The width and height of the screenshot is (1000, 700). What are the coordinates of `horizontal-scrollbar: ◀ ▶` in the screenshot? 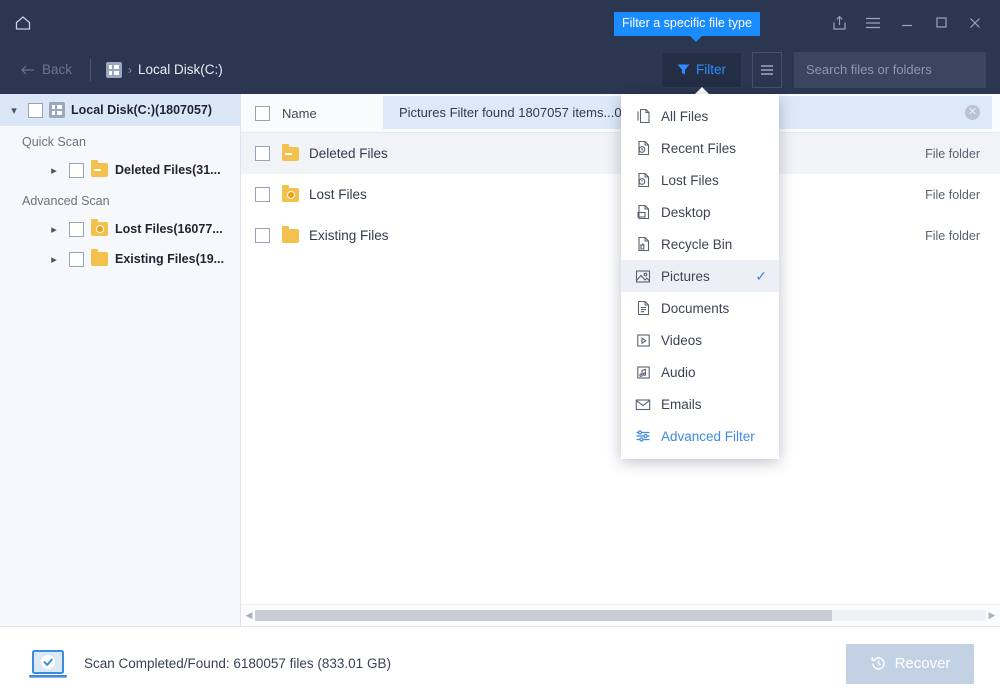 It's located at (620, 615).